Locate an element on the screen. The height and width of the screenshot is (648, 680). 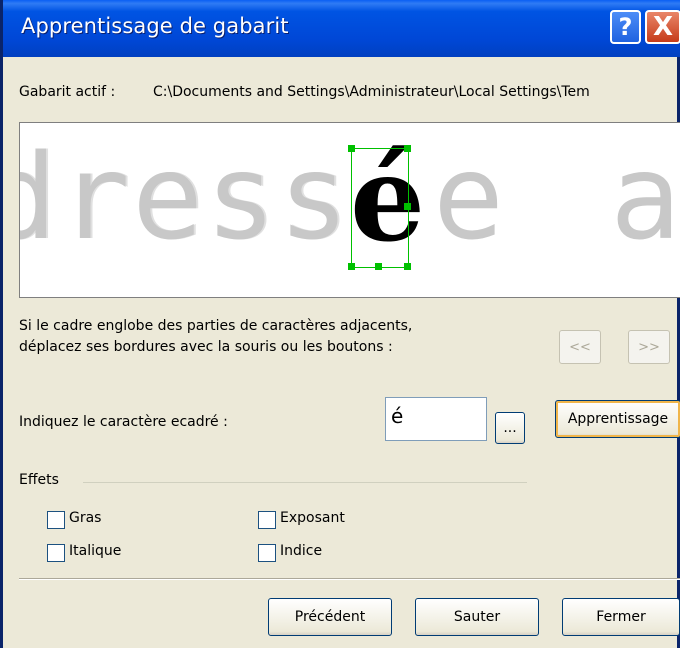
frame-handle-top-right is located at coordinates (407, 148).